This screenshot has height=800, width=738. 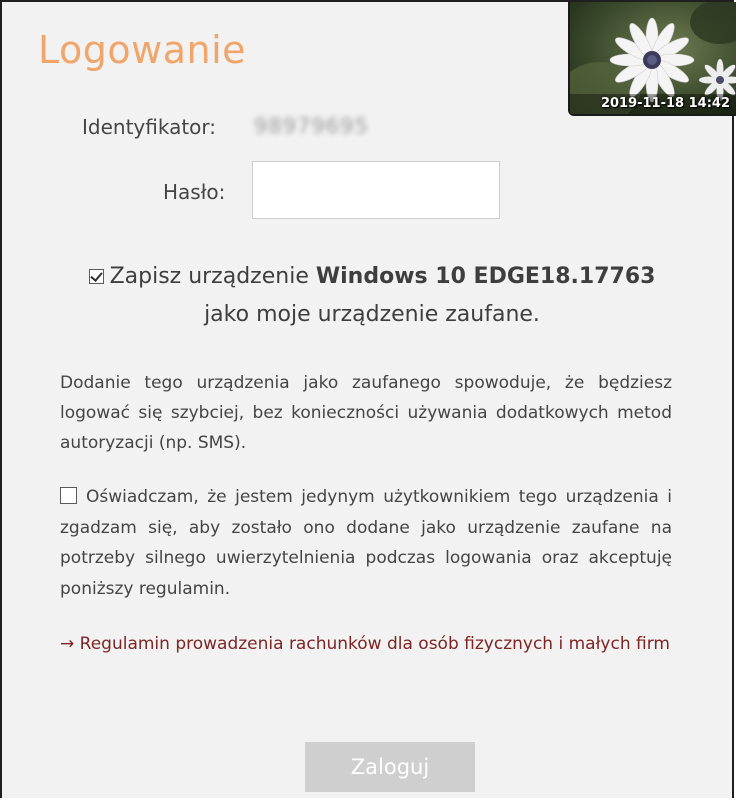 I want to click on trusted-device-text-after: jako moje urządzenie zaufane., so click(x=372, y=314).